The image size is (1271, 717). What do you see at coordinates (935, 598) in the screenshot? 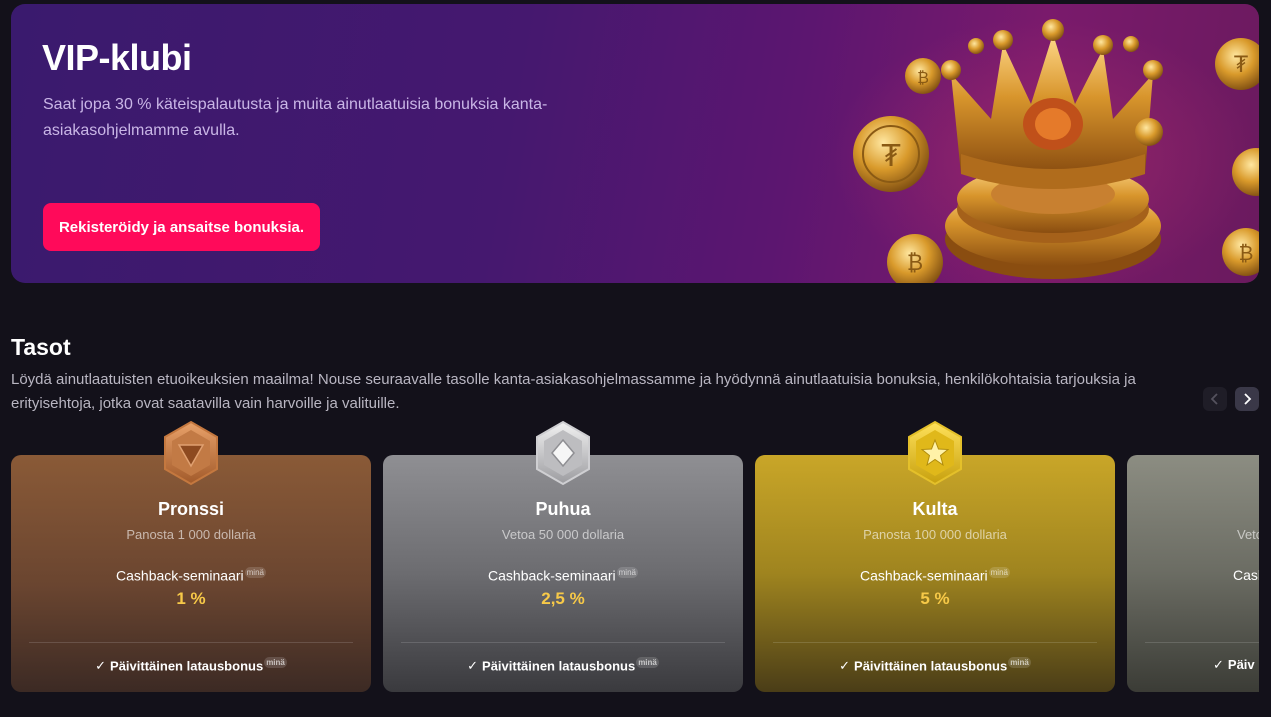
I see `cashback-value: 5 %` at bounding box center [935, 598].